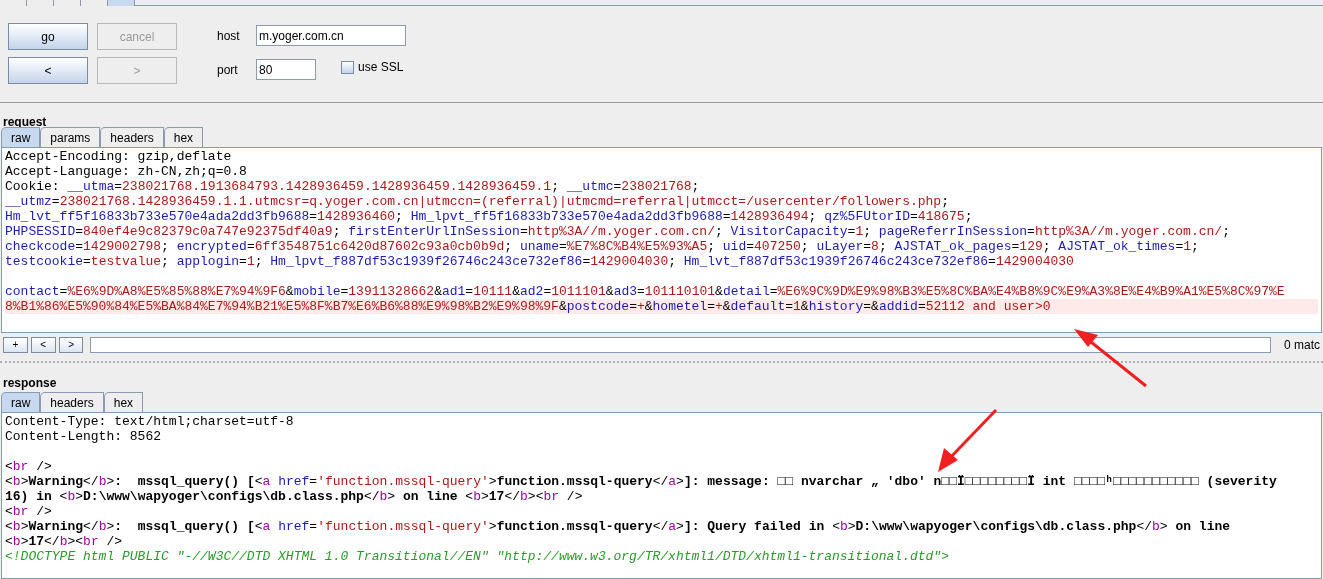  I want to click on code-token: 'function.mssql-query', so click(403, 481).